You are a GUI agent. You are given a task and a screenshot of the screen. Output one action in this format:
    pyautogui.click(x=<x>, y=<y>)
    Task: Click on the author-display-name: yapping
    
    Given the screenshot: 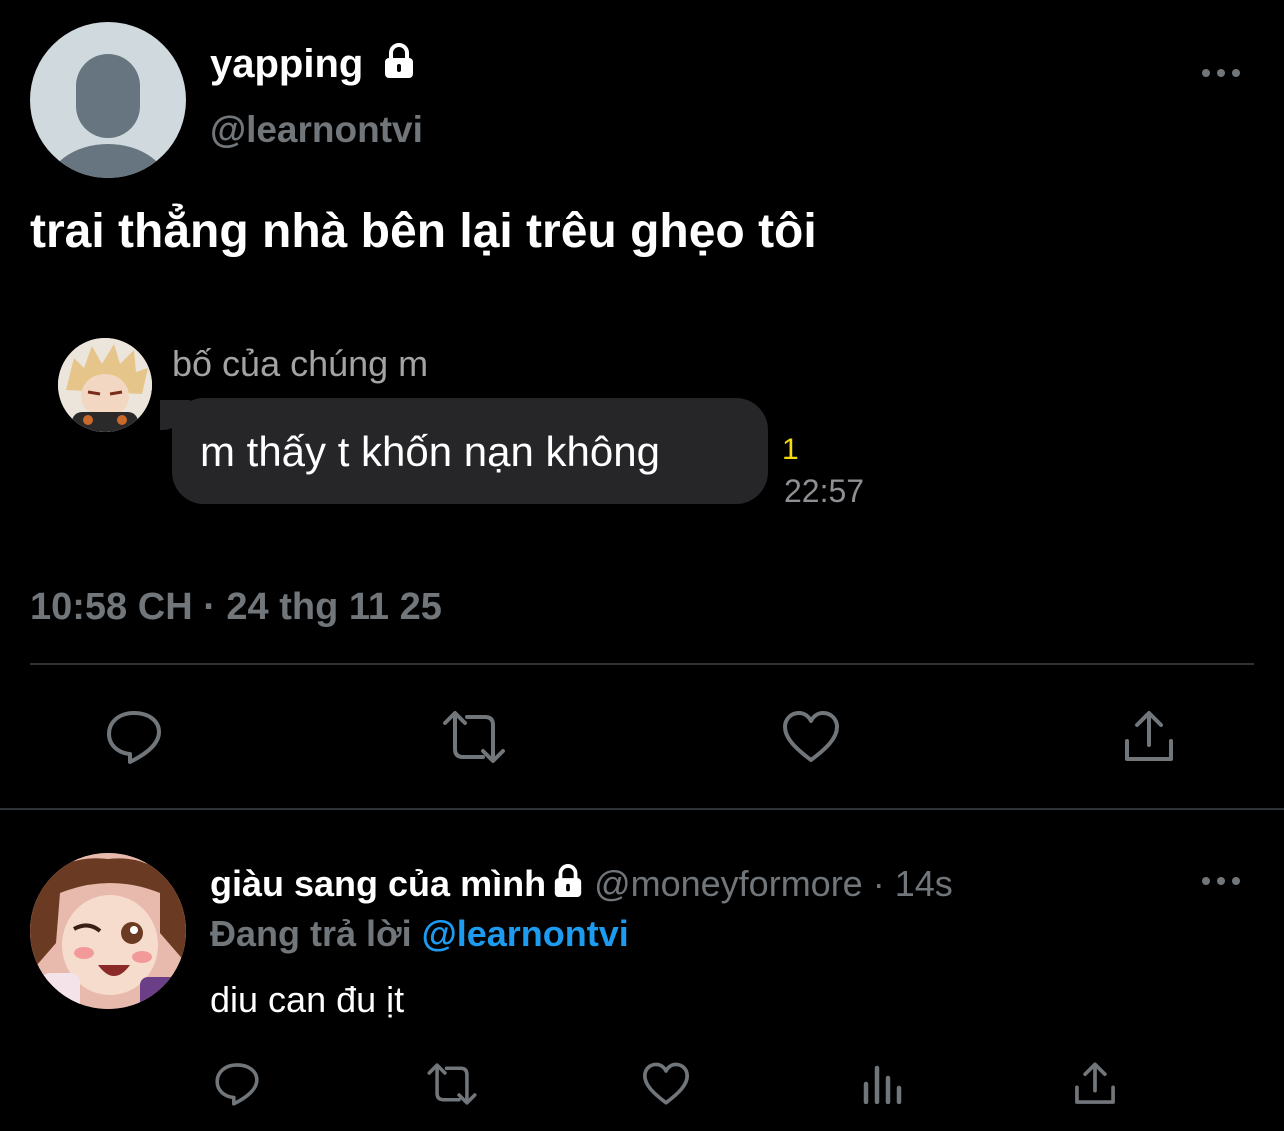 What is the action you would take?
    pyautogui.click(x=313, y=65)
    